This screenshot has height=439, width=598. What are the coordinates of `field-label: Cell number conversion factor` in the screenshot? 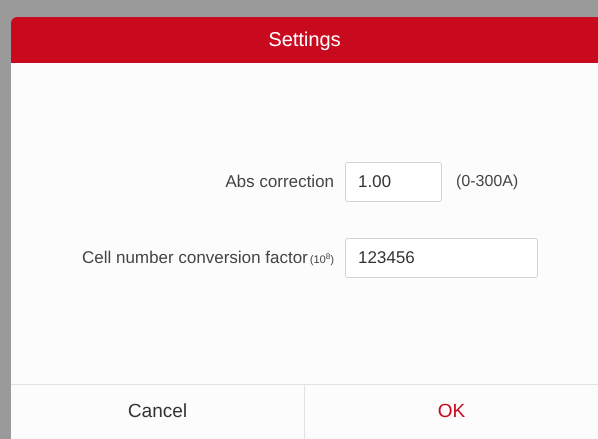 It's located at (195, 257).